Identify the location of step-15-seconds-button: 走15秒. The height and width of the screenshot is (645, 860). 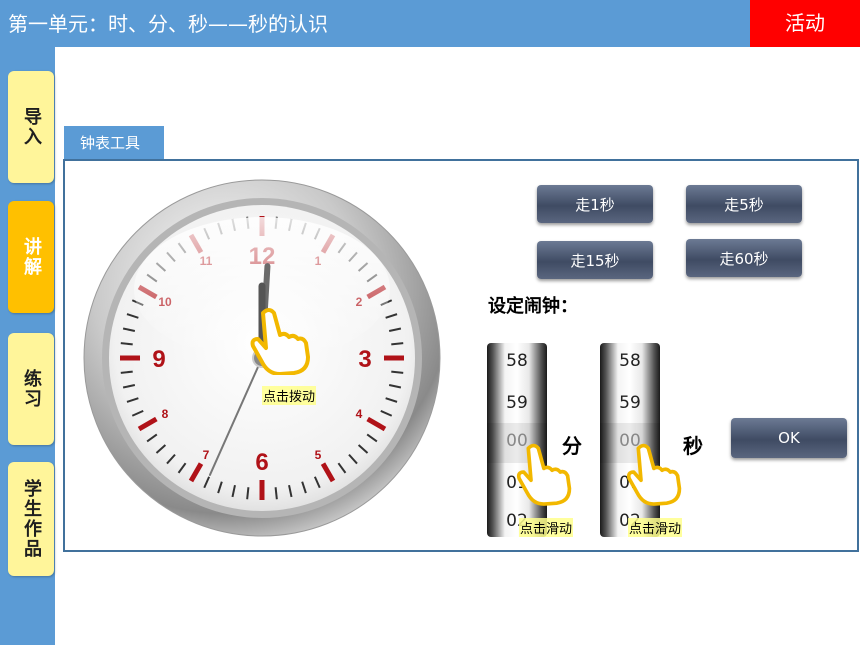
(595, 260).